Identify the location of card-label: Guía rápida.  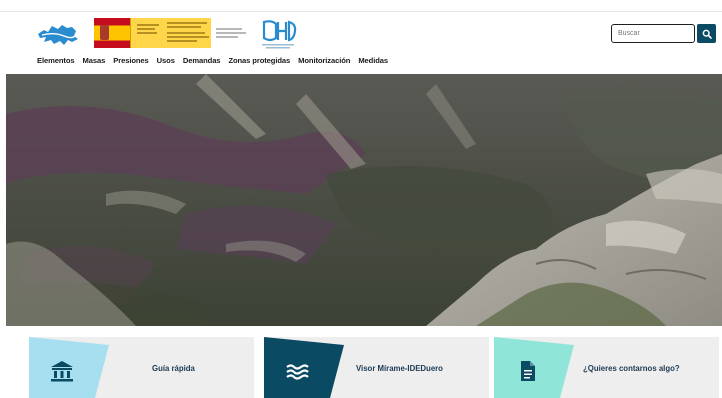
(173, 368).